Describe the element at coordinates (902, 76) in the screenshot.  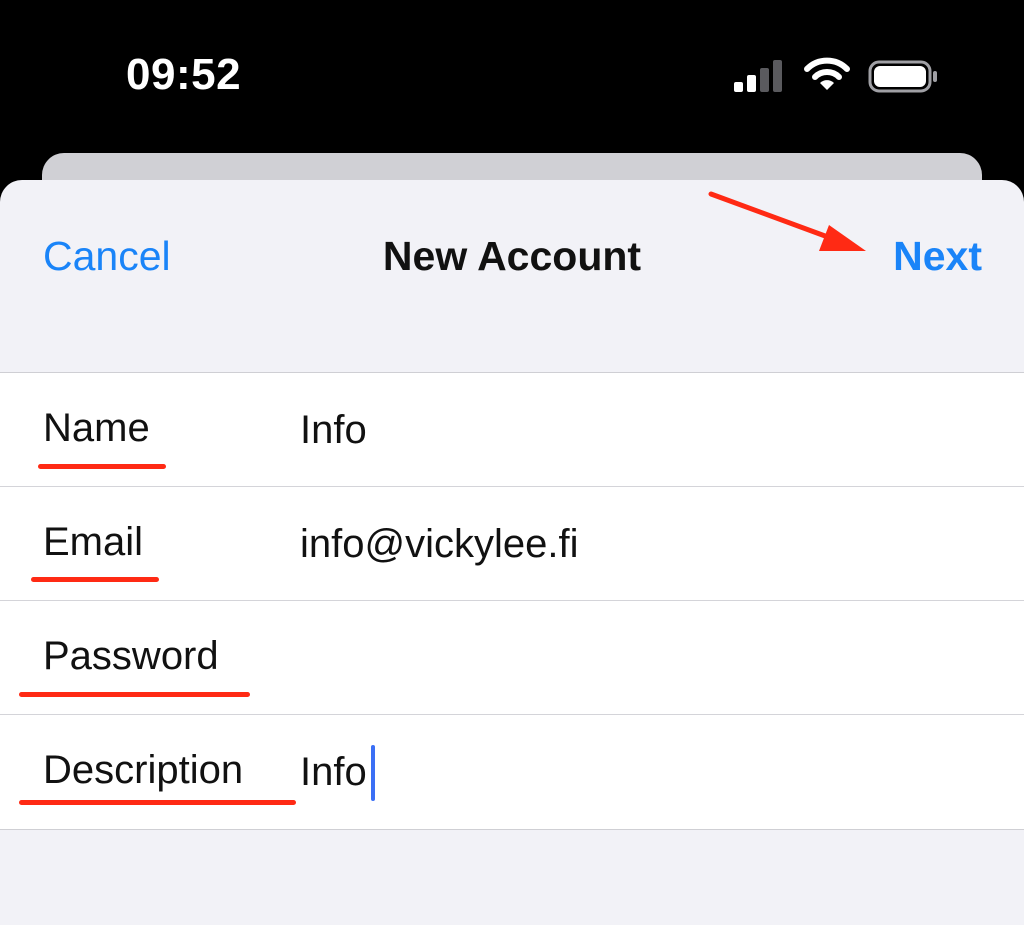
I see `battery-icon` at that location.